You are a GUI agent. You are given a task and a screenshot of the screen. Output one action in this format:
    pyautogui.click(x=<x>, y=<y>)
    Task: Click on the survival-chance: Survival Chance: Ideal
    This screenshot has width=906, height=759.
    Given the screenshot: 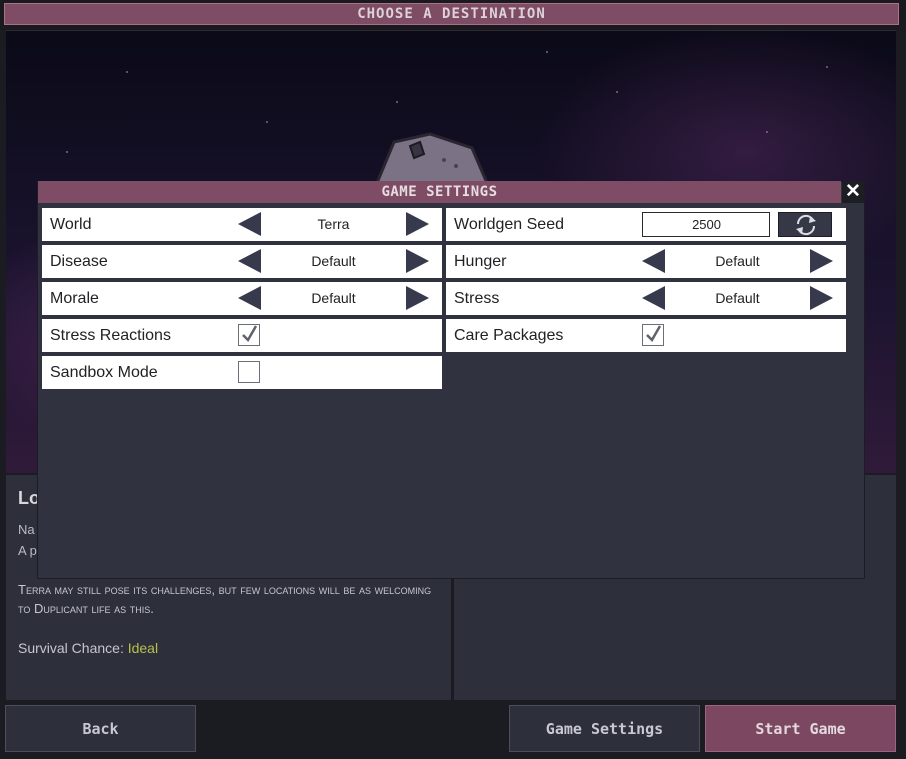 What is the action you would take?
    pyautogui.click(x=88, y=648)
    